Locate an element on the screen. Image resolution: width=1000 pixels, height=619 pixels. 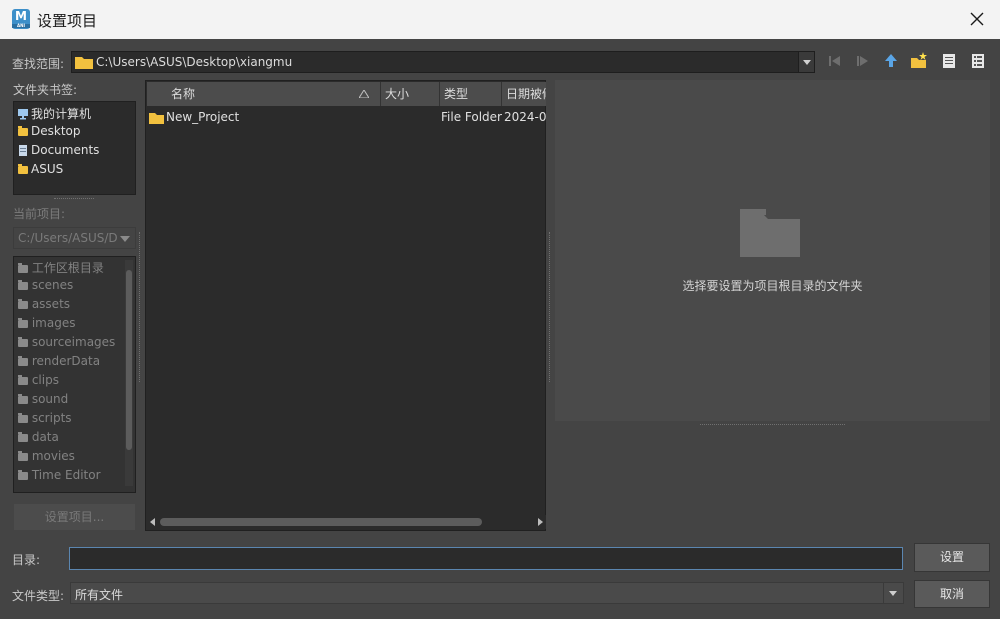
directory-input is located at coordinates (486, 558).